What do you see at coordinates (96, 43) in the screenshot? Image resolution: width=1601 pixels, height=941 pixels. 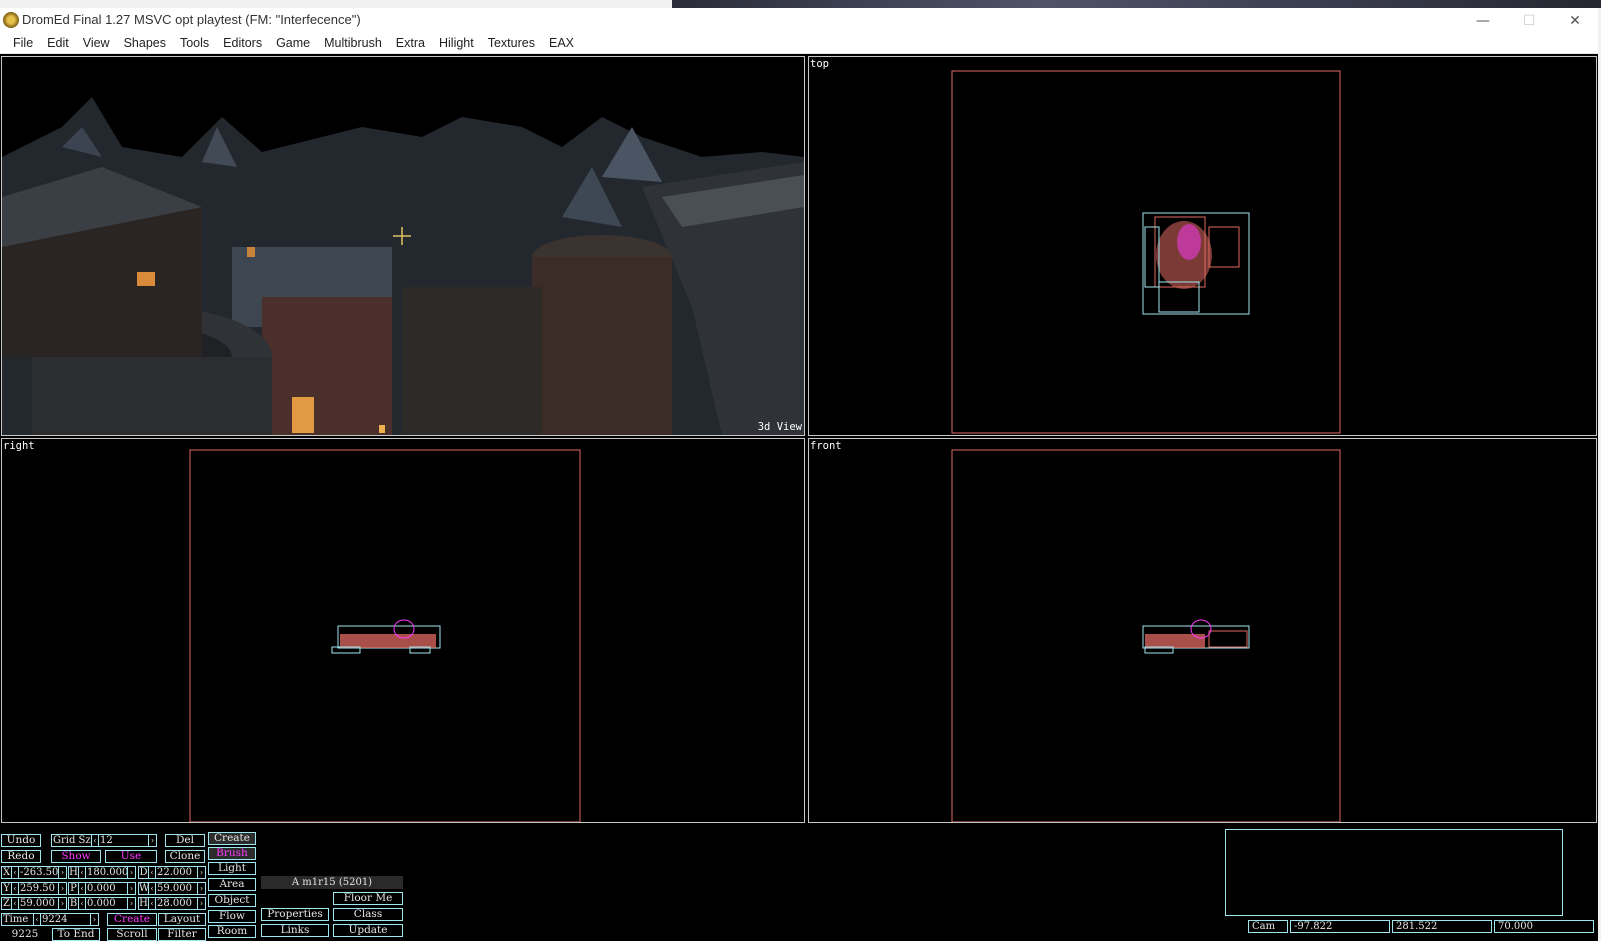 I see `menu-view: View` at bounding box center [96, 43].